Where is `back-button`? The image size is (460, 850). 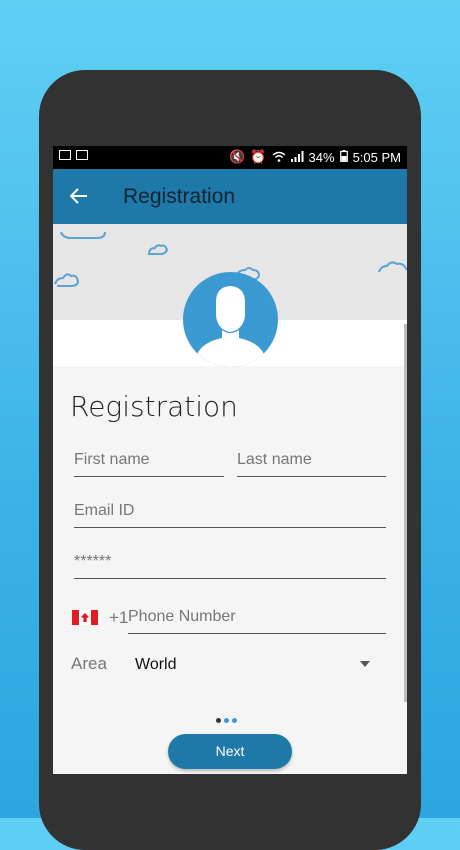
back-button is located at coordinates (79, 197).